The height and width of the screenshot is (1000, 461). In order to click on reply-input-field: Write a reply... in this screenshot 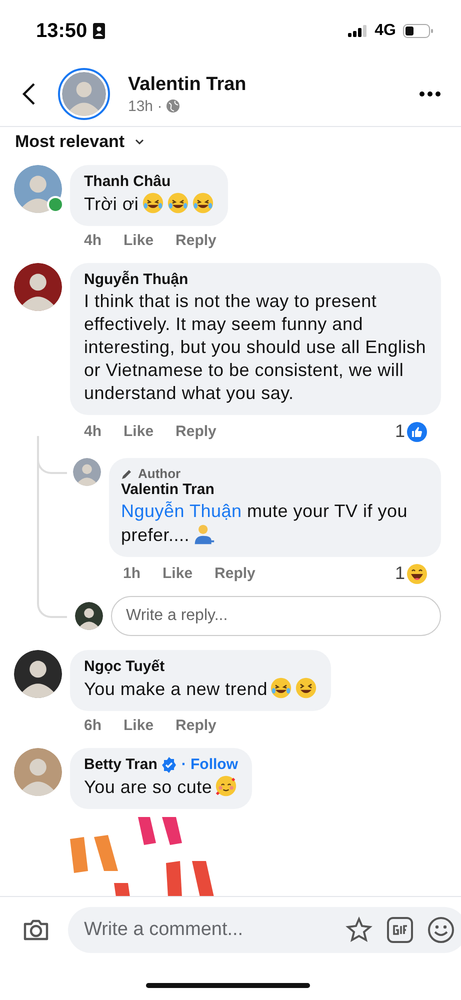, I will do `click(276, 616)`.